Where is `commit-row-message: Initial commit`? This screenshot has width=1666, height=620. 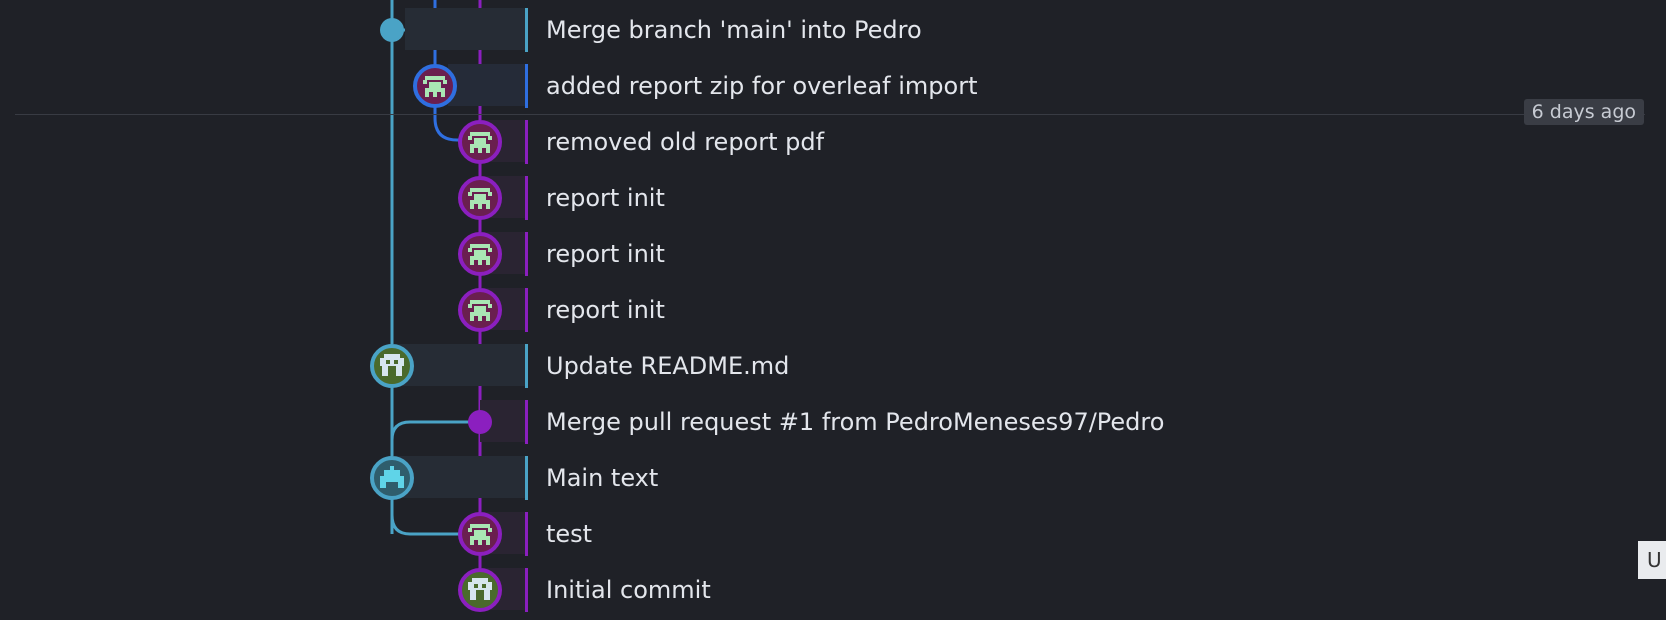
commit-row-message: Initial commit is located at coordinates (628, 590).